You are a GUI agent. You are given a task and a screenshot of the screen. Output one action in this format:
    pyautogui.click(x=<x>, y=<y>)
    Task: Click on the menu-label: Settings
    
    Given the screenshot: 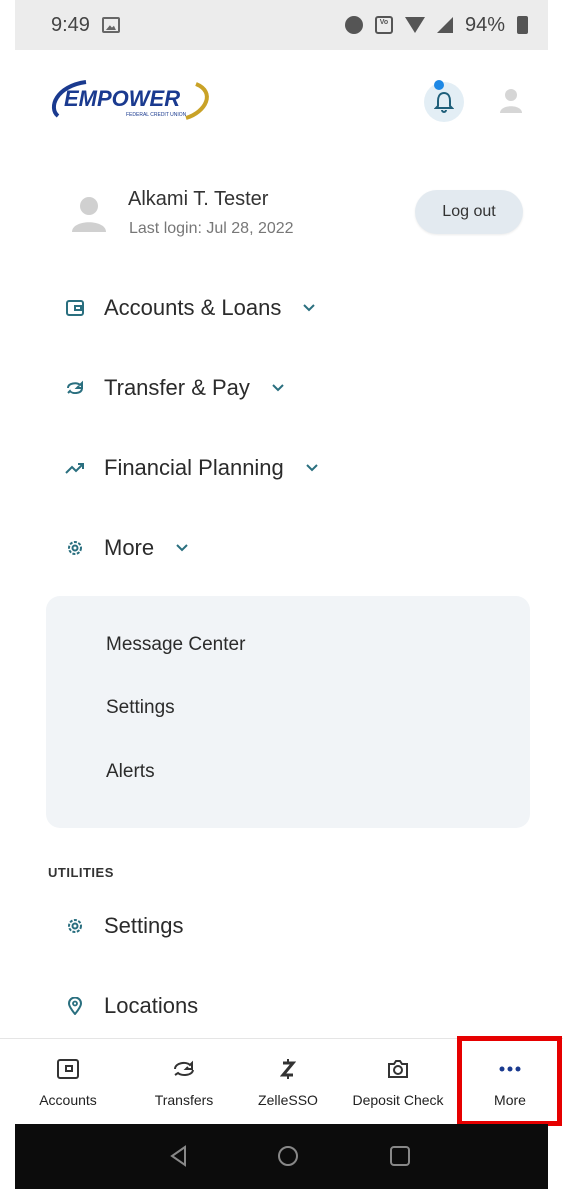 What is the action you would take?
    pyautogui.click(x=144, y=925)
    